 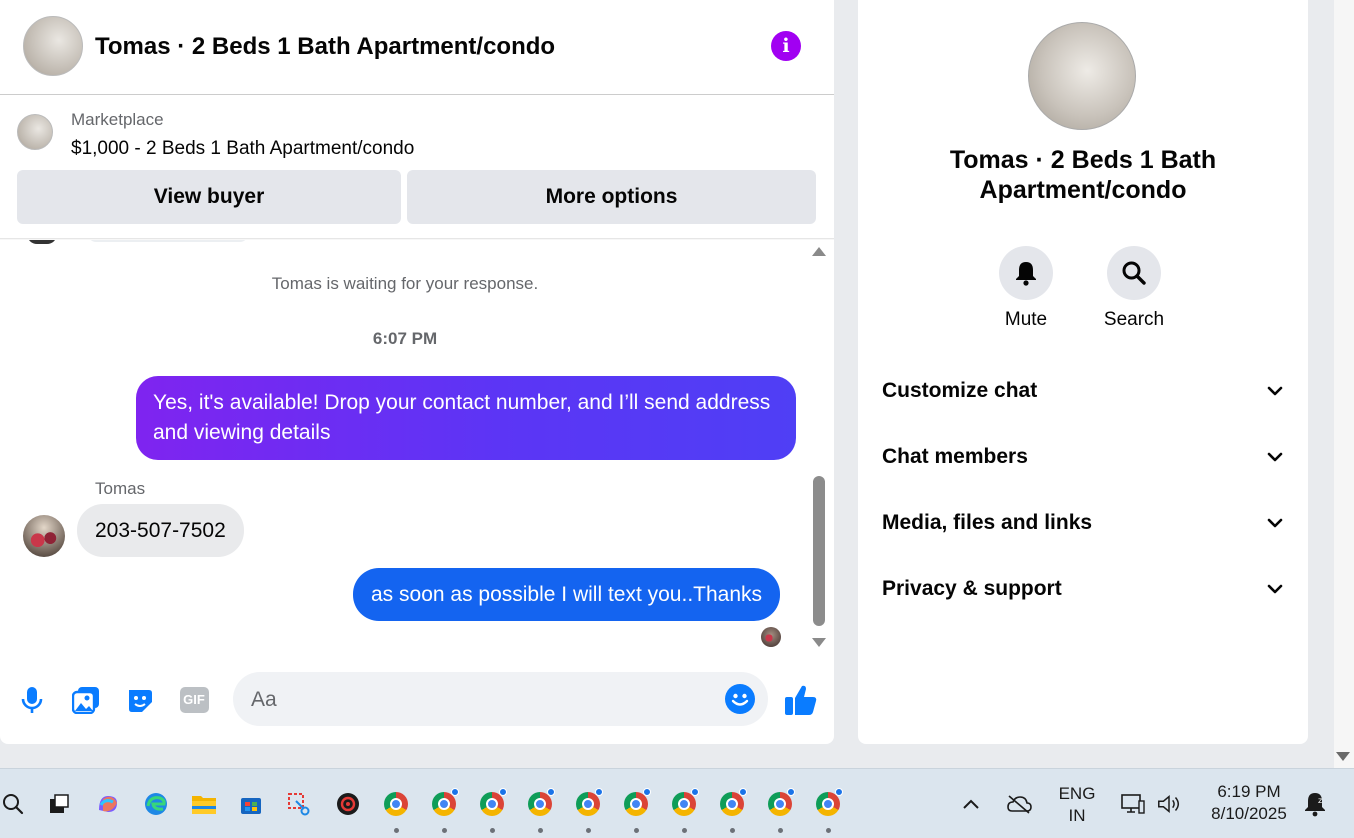 I want to click on avatar, so click(x=42, y=242).